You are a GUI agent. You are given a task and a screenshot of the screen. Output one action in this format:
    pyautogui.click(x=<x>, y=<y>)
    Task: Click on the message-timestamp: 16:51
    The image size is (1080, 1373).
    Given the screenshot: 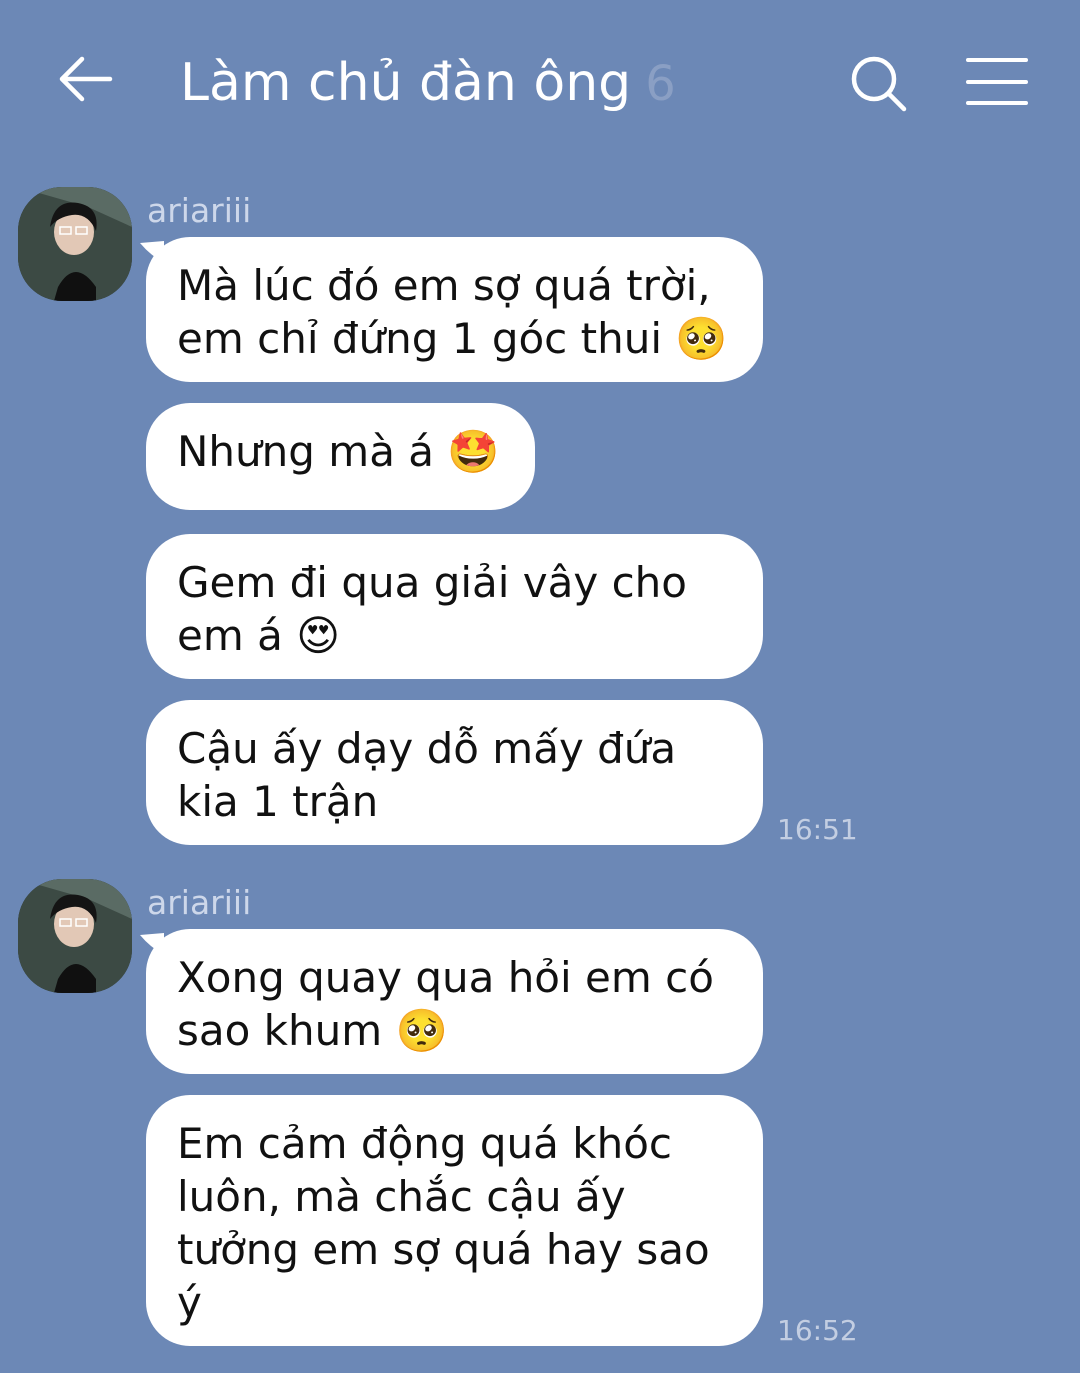 What is the action you would take?
    pyautogui.click(x=817, y=829)
    